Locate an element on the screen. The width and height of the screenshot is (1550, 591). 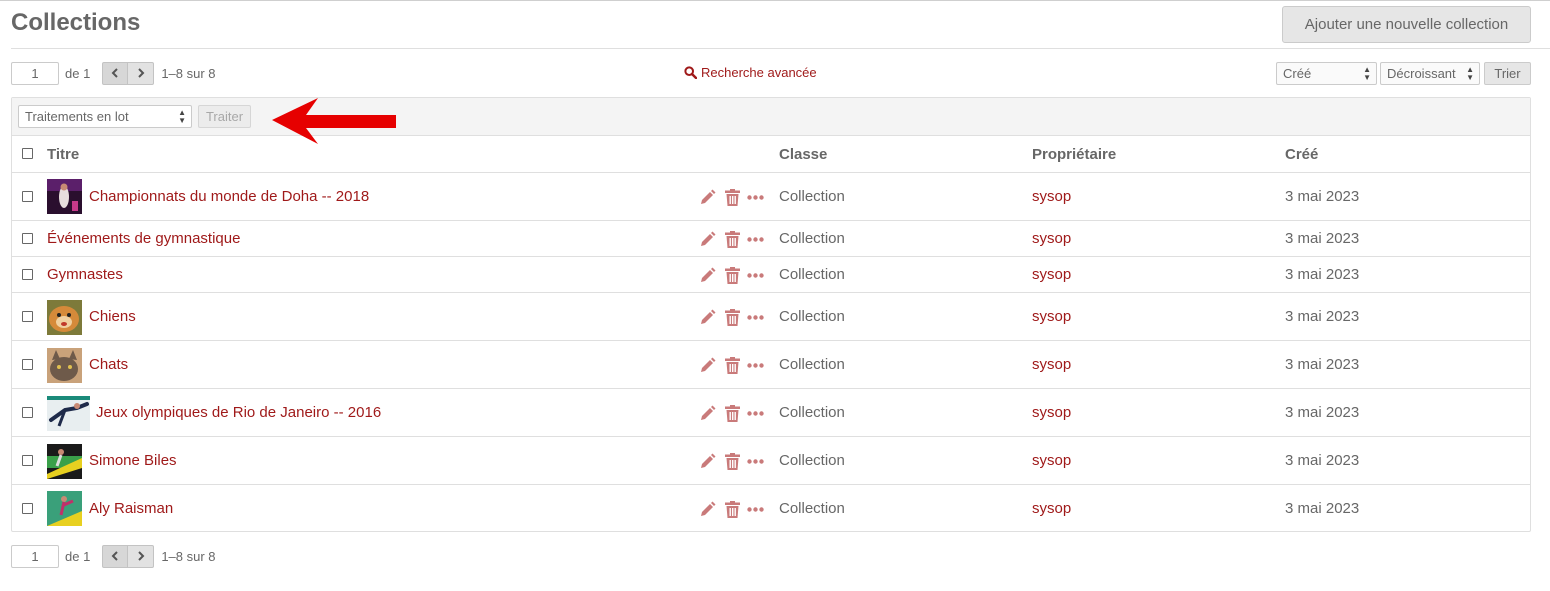
table-header-row: Titre Classe Propriétaire Créé is located at coordinates (771, 154).